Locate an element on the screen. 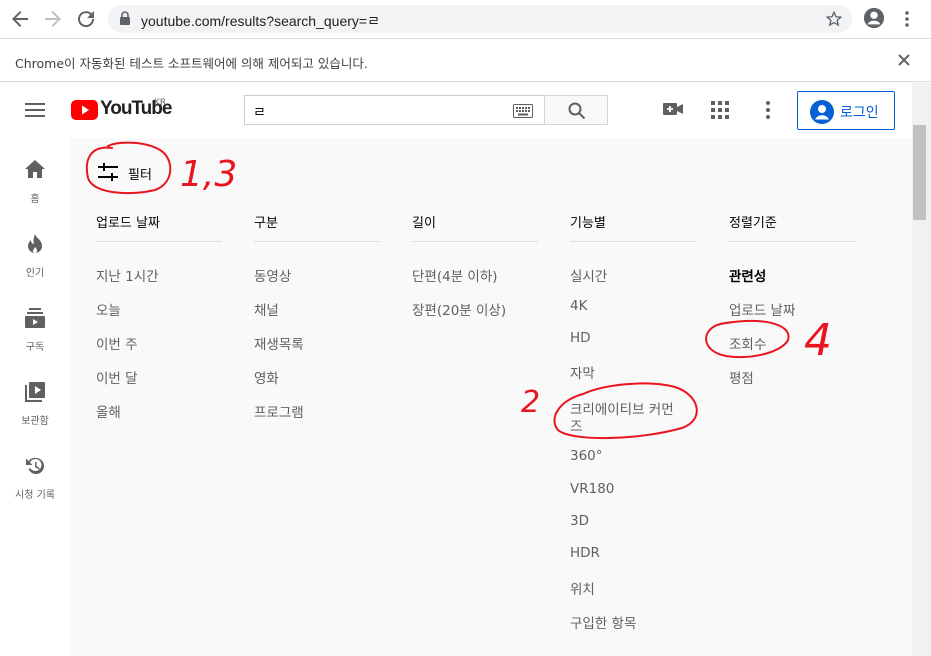 This screenshot has width=931, height=656. filter-title: 필터 is located at coordinates (140, 175).